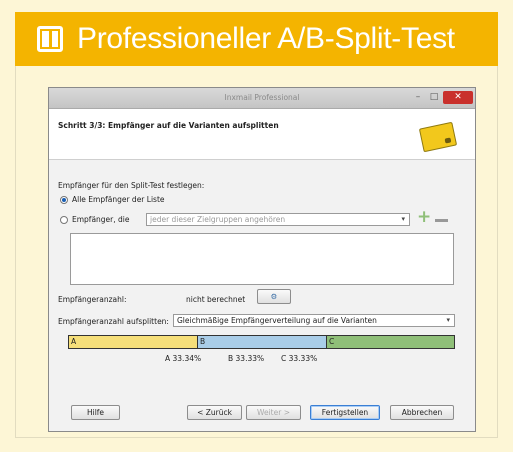  Describe the element at coordinates (64, 199) in the screenshot. I see `radio-all` at that location.